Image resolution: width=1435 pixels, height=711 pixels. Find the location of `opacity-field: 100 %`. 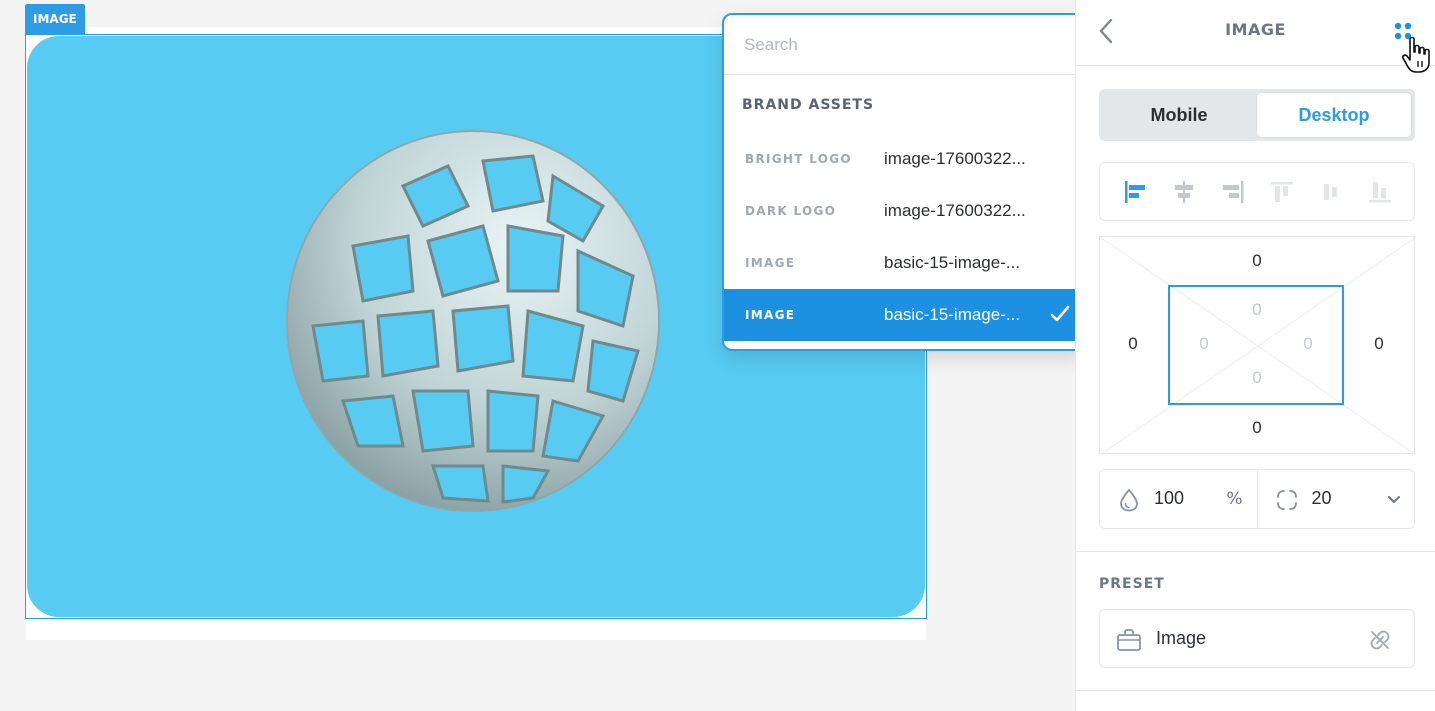

opacity-field: 100 % is located at coordinates (1178, 499).